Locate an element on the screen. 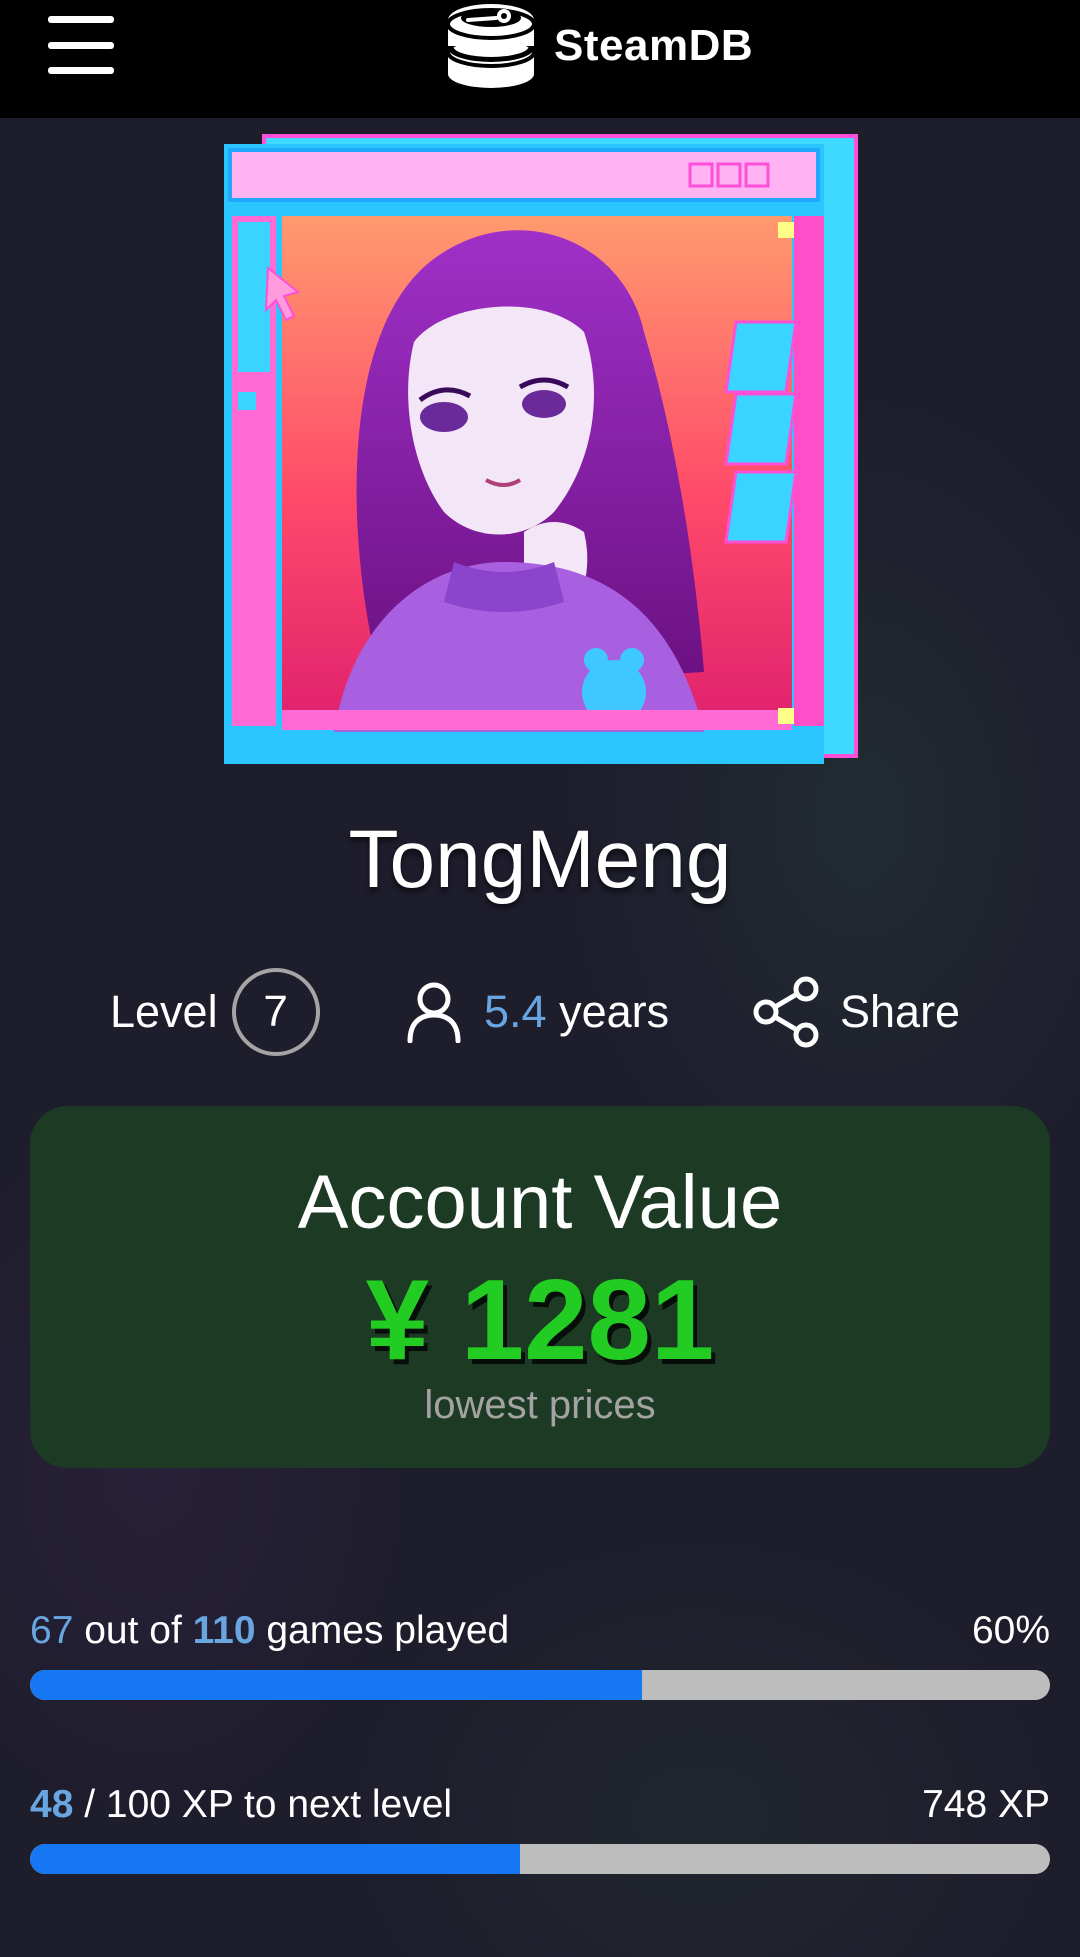 The height and width of the screenshot is (1957, 1080). hamburger-menu-icon is located at coordinates (81, 45).